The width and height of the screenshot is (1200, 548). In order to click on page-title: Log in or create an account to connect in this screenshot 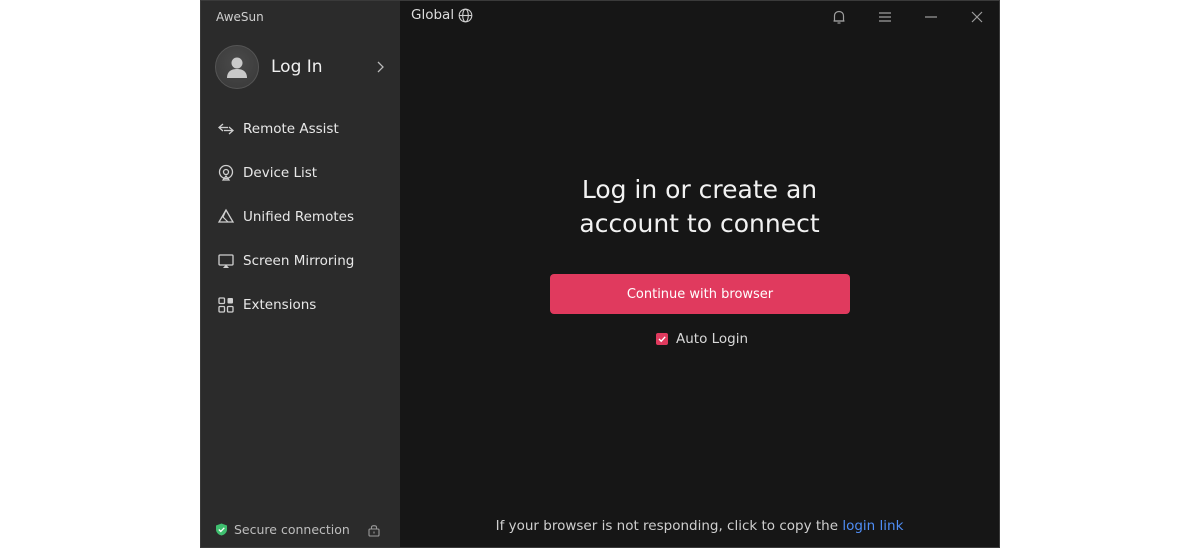, I will do `click(699, 207)`.